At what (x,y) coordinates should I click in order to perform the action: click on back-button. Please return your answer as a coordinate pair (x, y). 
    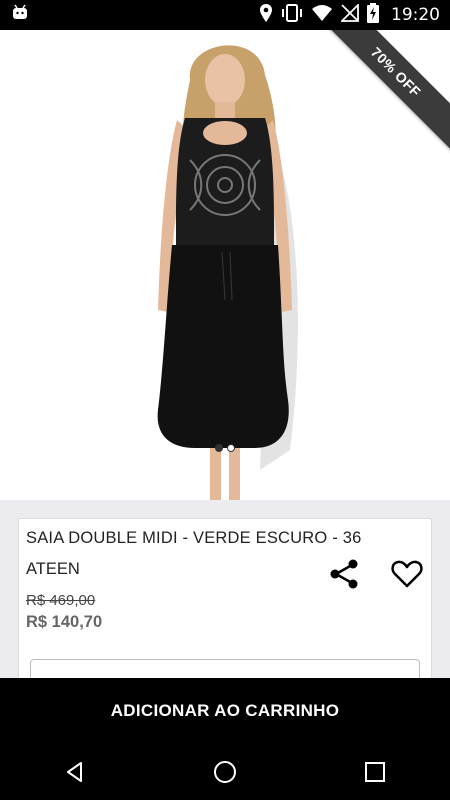
    Looking at the image, I should click on (75, 772).